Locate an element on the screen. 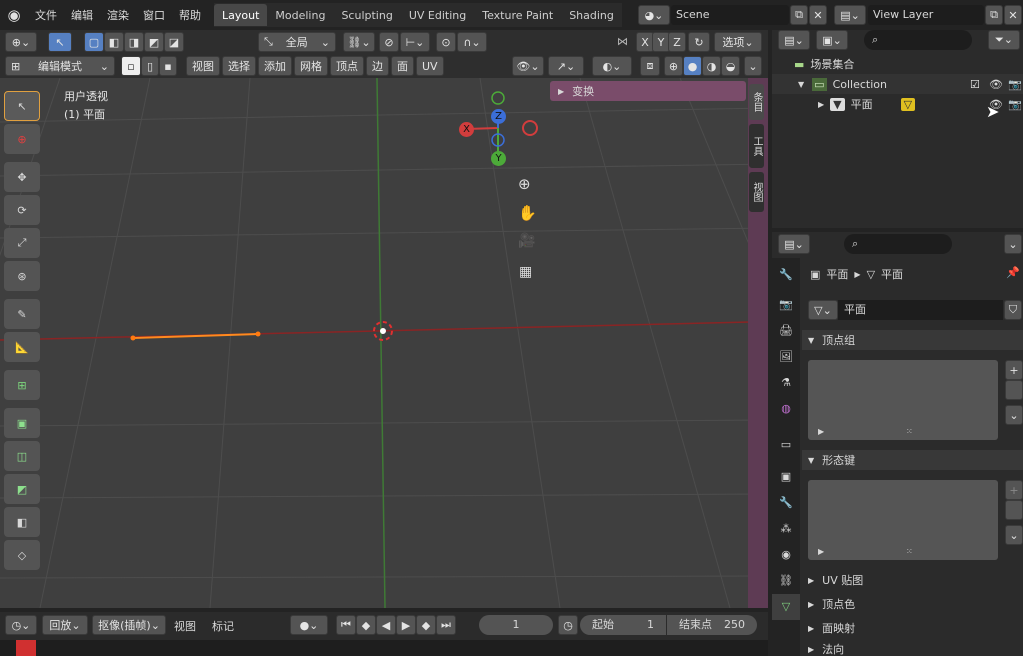  panel-vertex-colors: ▶ 顶点色 is located at coordinates (912, 604).